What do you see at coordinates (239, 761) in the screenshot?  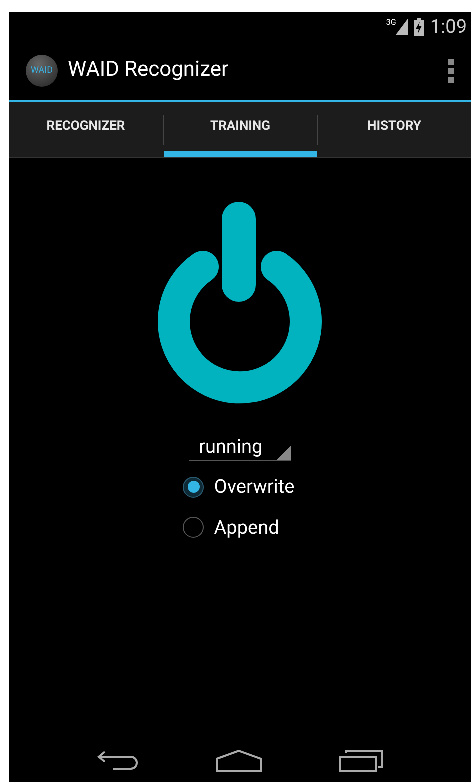 I see `home-icon` at bounding box center [239, 761].